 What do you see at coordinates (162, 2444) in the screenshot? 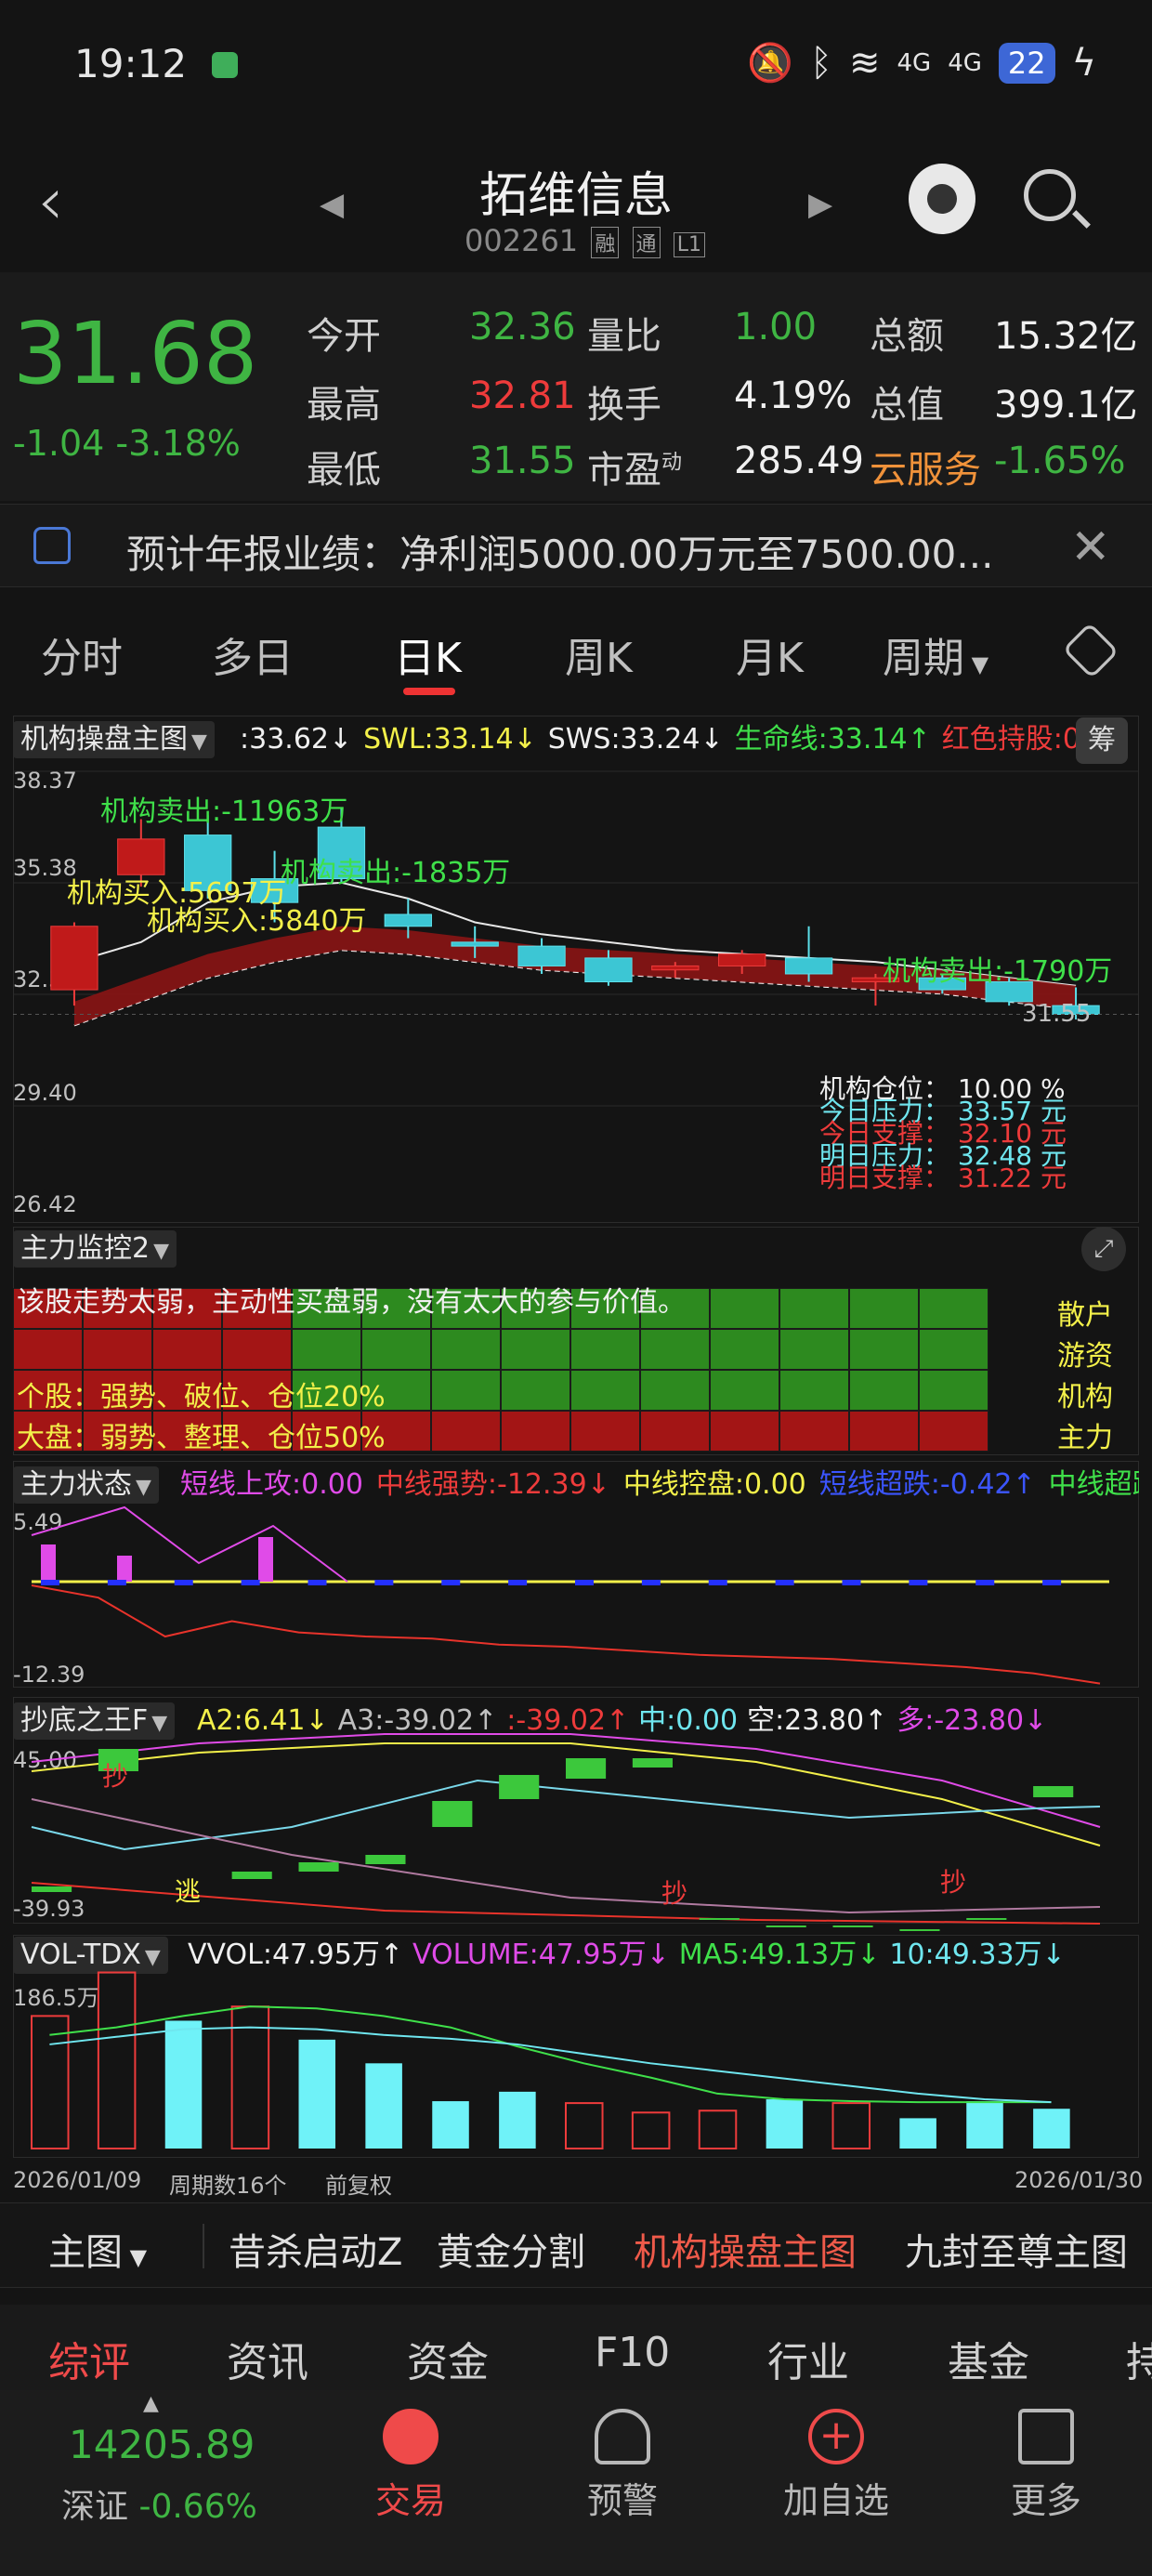
I see `index-value: 14205.89` at bounding box center [162, 2444].